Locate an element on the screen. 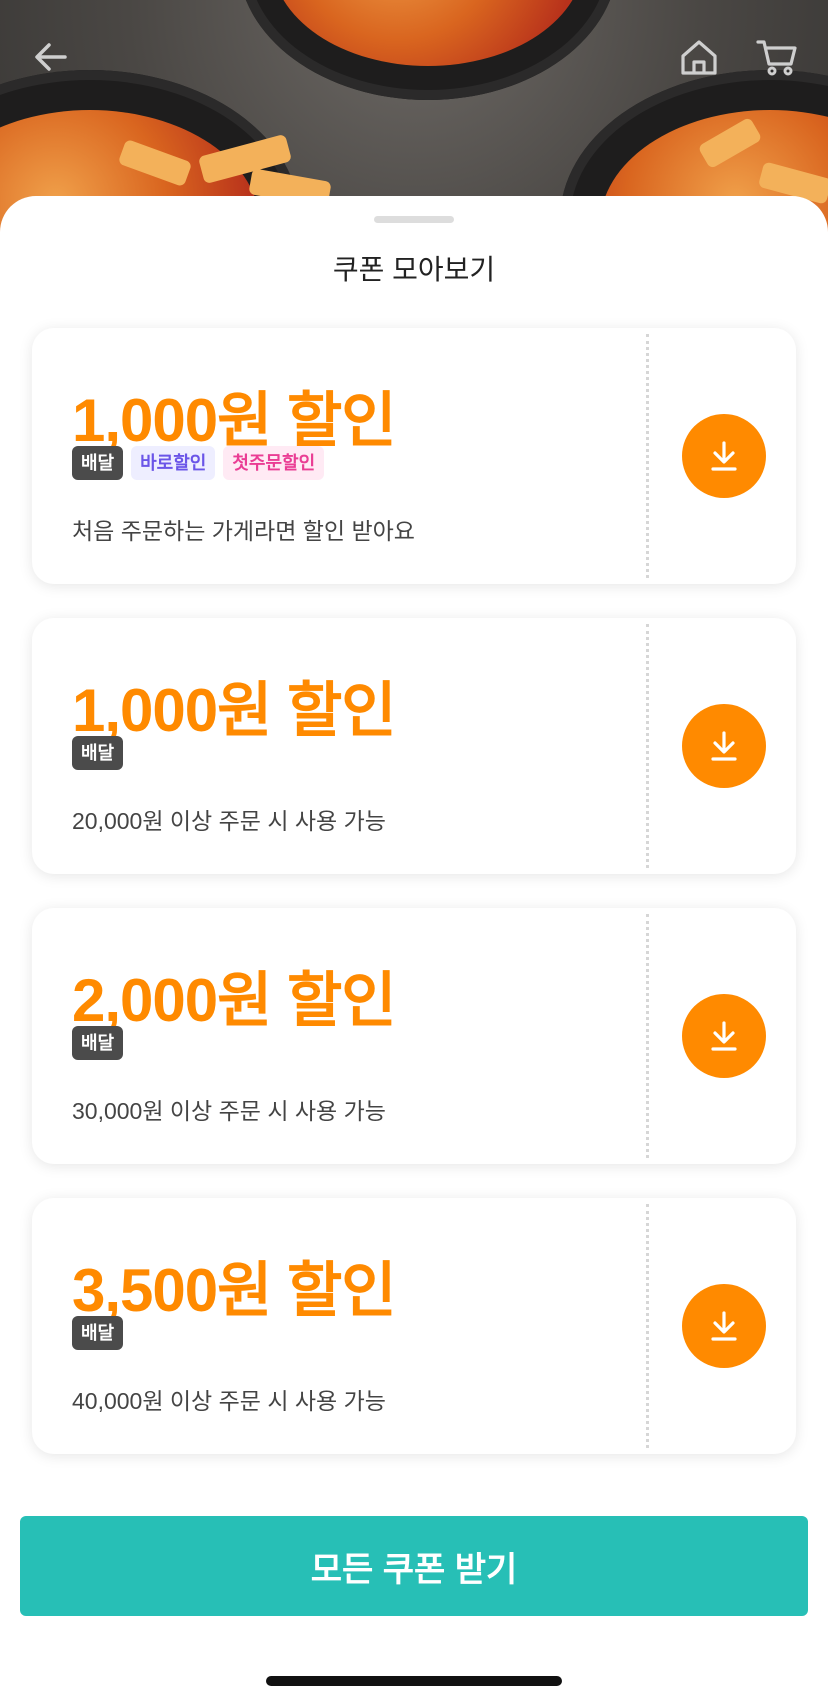 This screenshot has width=828, height=1704. coupon-tags: 배달 바로할인 첫주문할인 is located at coordinates (198, 463).